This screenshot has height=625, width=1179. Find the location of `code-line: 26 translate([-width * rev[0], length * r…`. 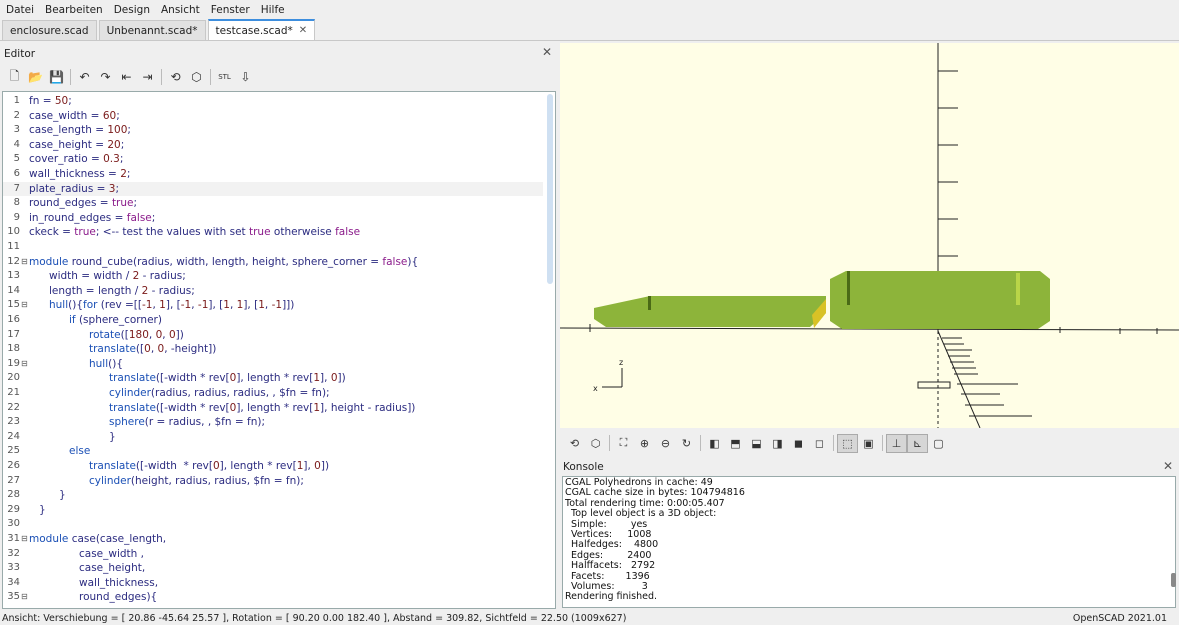

code-line: 26 translate([-width * rev[0], length * r… is located at coordinates (273, 466).